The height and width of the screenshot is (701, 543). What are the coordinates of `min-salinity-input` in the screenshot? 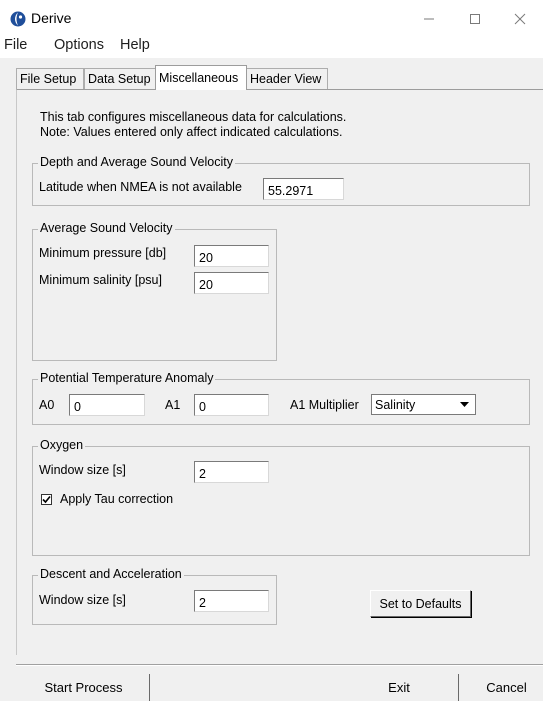 It's located at (231, 283).